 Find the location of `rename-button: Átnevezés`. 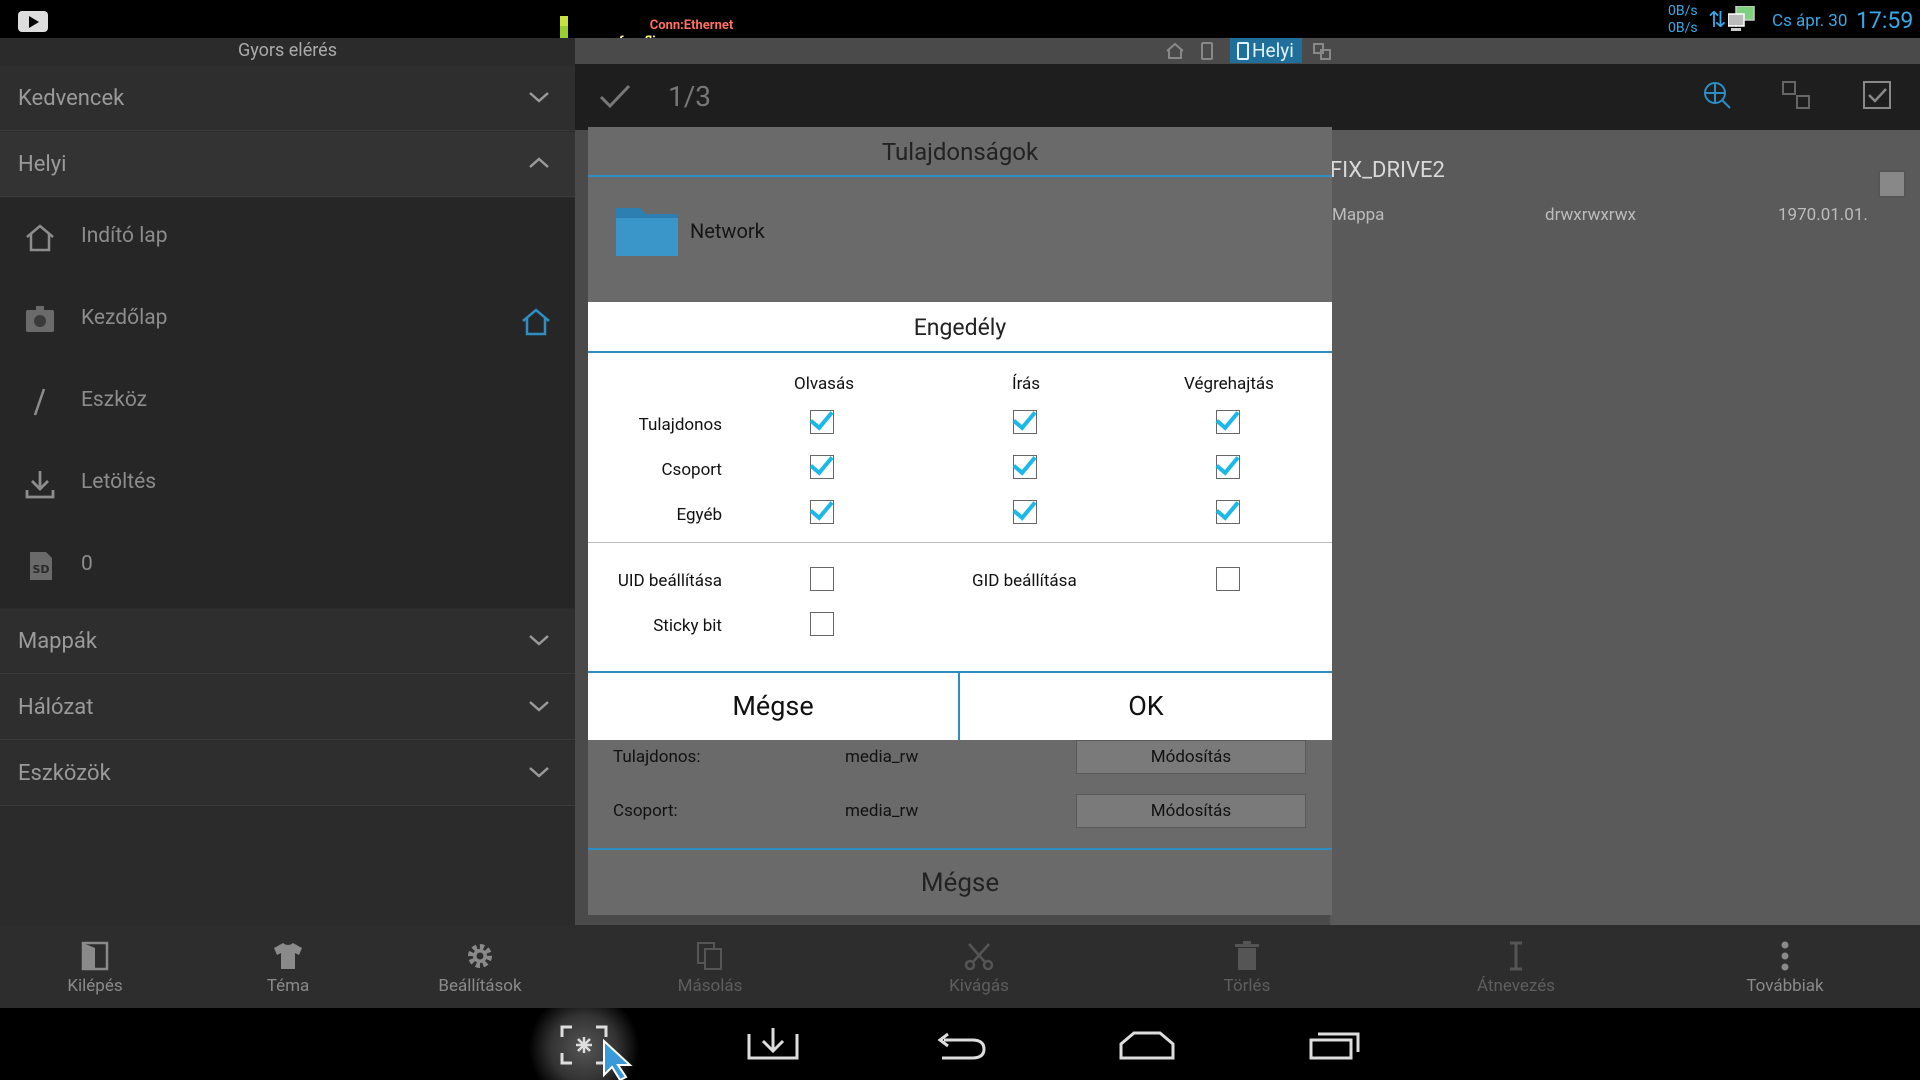

rename-button: Átnevezés is located at coordinates (1516, 968).